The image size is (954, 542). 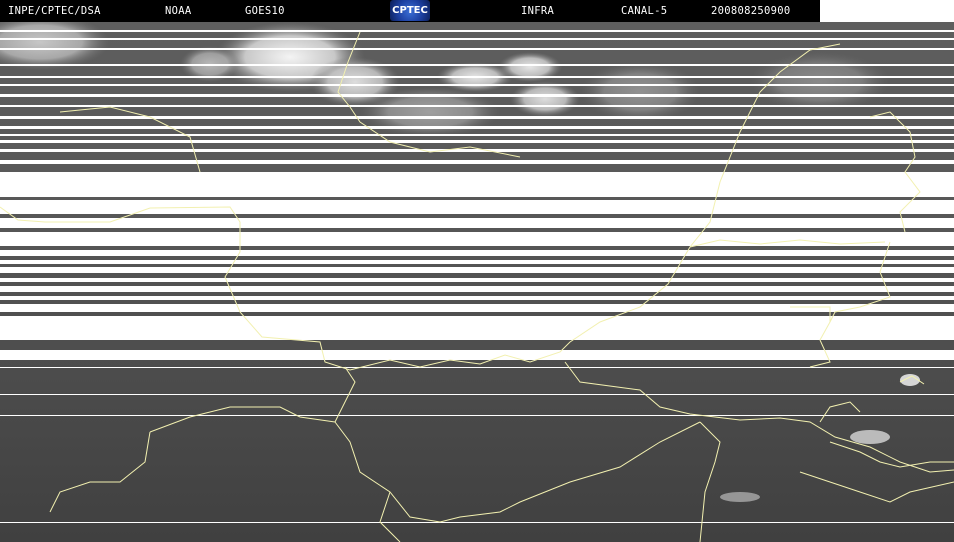 What do you see at coordinates (751, 11) in the screenshot?
I see `timestamp-label: 200808250900` at bounding box center [751, 11].